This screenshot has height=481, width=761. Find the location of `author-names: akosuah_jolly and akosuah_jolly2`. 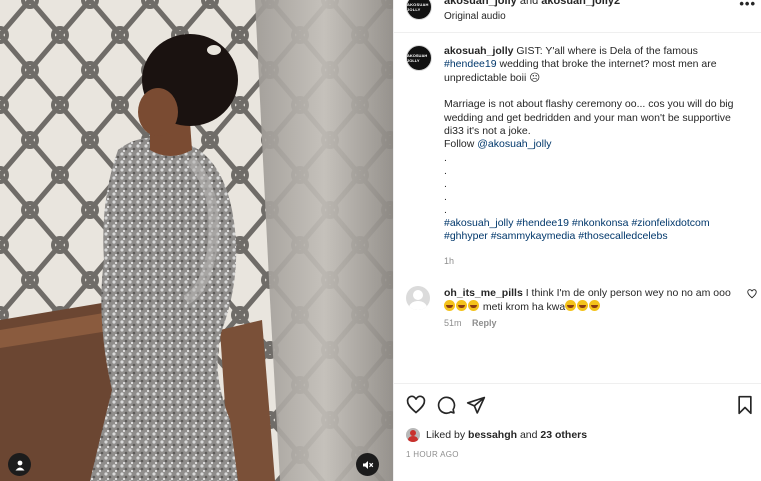

author-names: akosuah_jolly and akosuah_jolly2 is located at coordinates (532, 3).